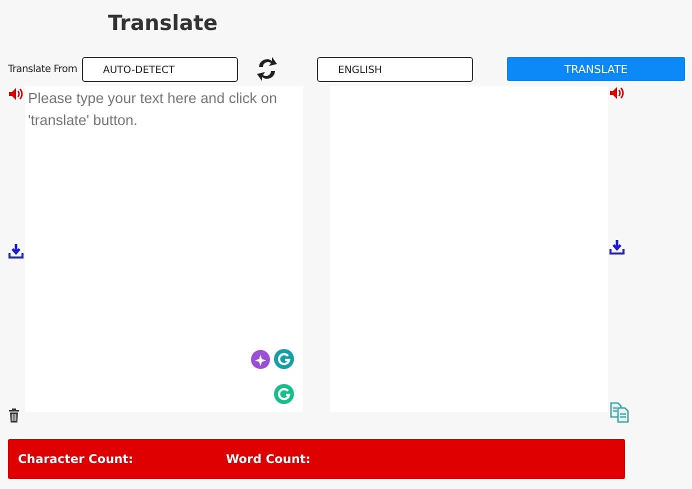 The height and width of the screenshot is (489, 692). I want to click on translate-button: TRANSLATE, so click(596, 69).